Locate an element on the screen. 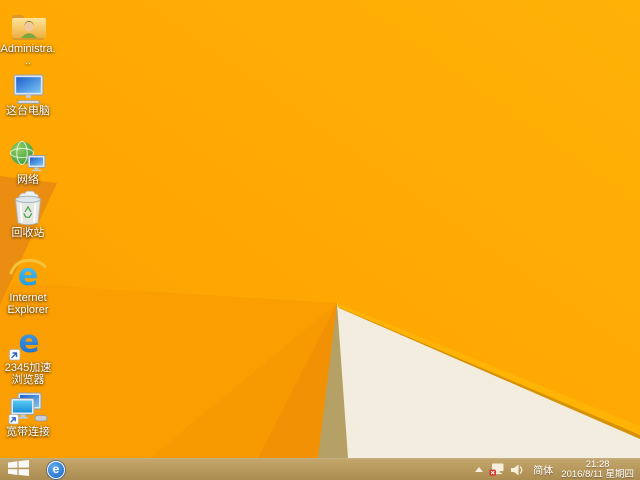 The width and height of the screenshot is (640, 480). windows-logo-icon is located at coordinates (18, 469).